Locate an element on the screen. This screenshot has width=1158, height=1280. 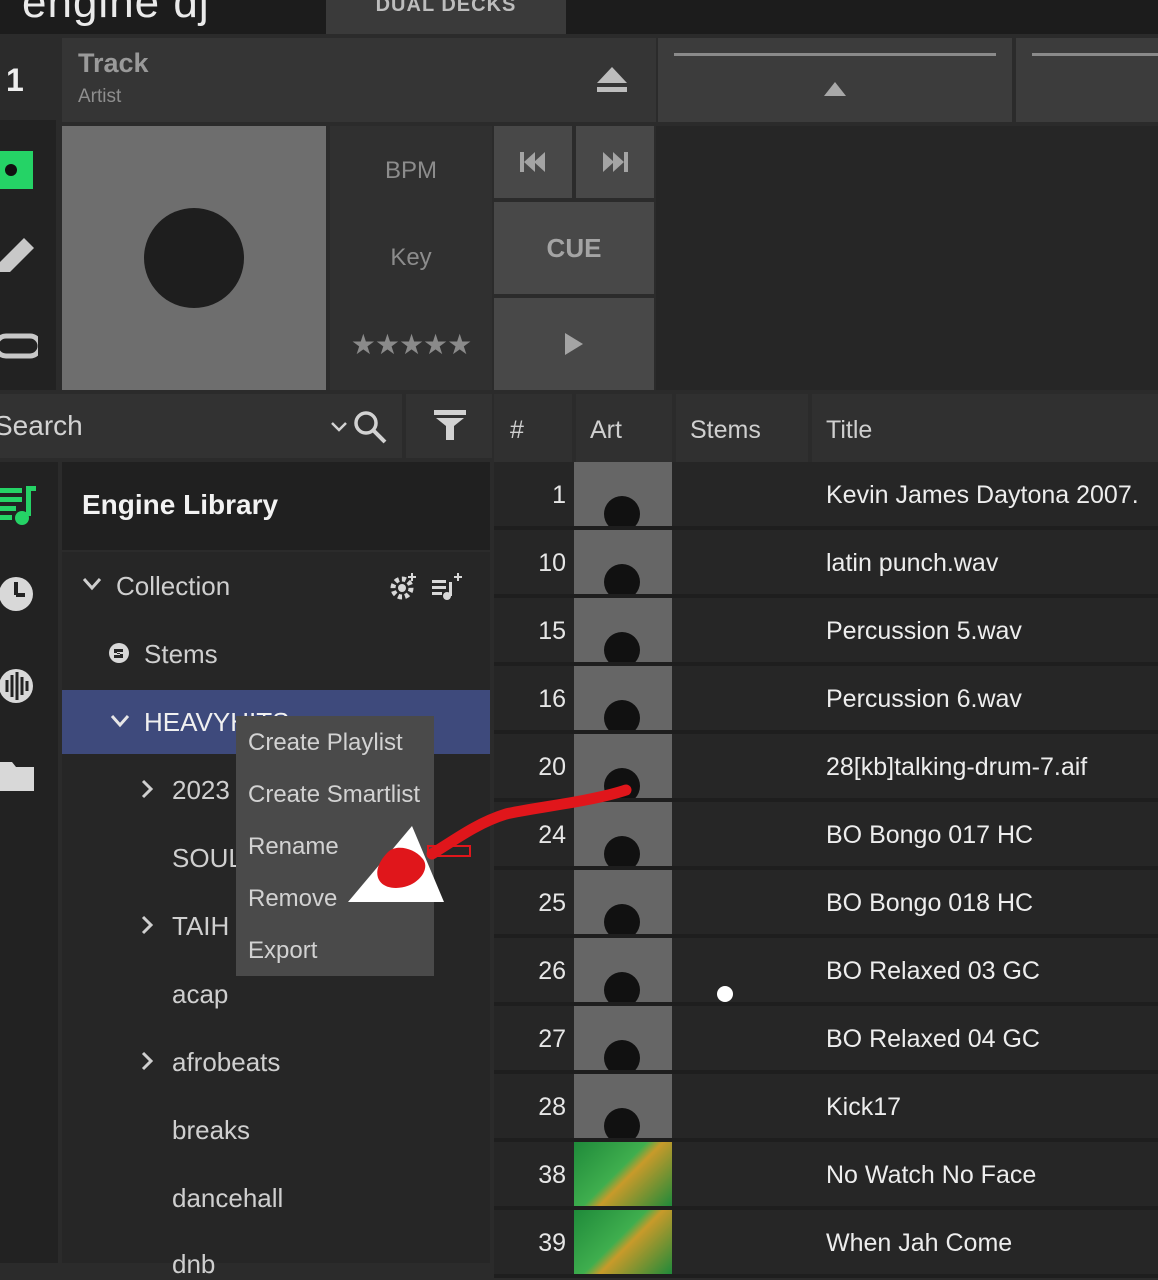
folder-icon is located at coordinates (18, 775).